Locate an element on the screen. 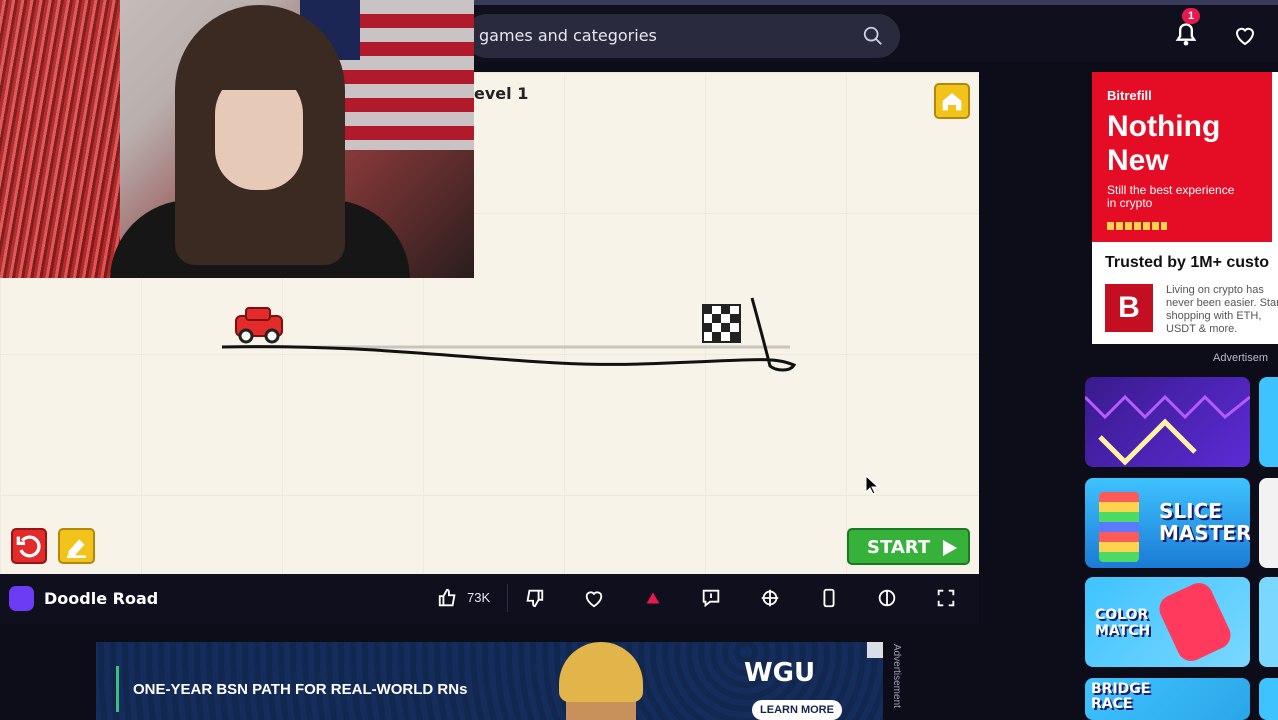 This screenshot has width=1278, height=720. restart-button is located at coordinates (29, 546).